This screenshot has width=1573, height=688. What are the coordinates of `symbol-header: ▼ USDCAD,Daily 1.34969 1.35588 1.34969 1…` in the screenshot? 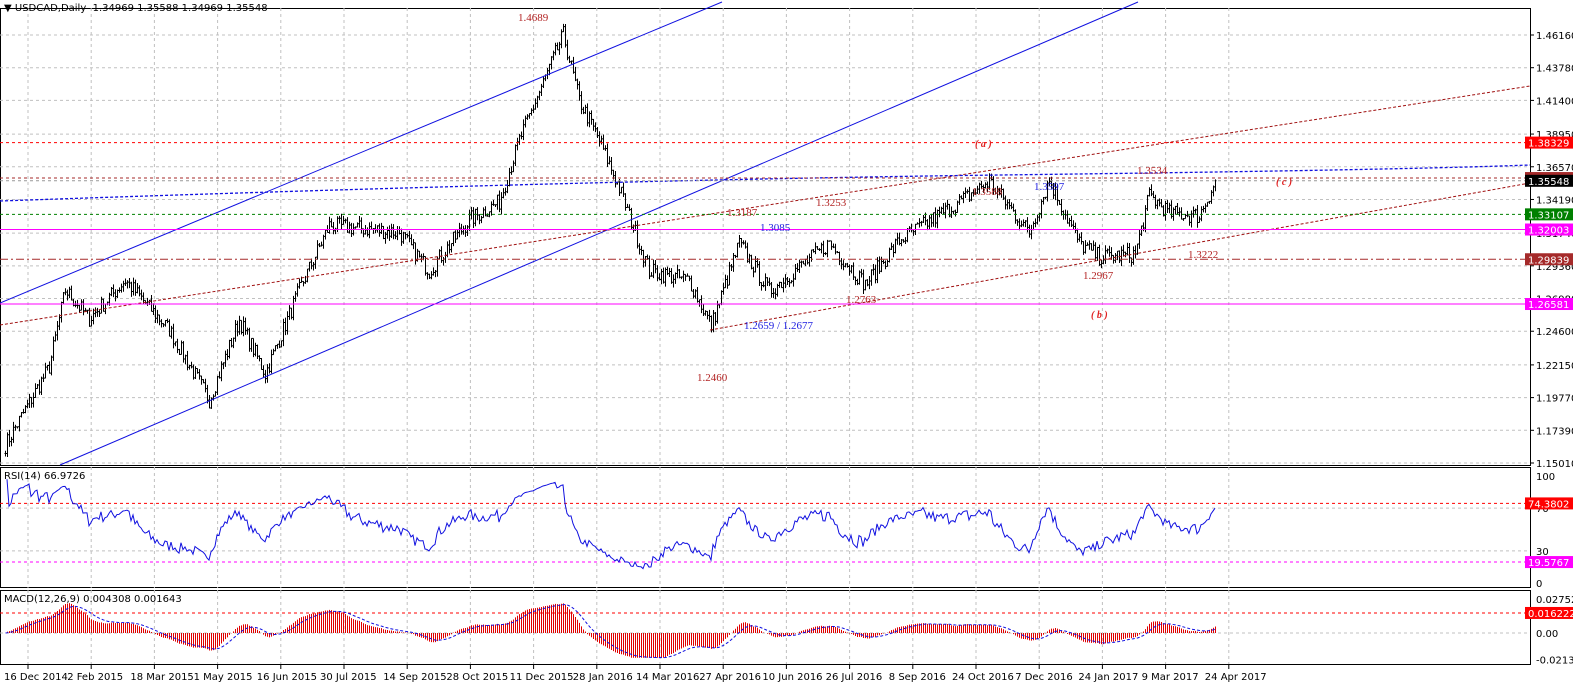 It's located at (136, 8).